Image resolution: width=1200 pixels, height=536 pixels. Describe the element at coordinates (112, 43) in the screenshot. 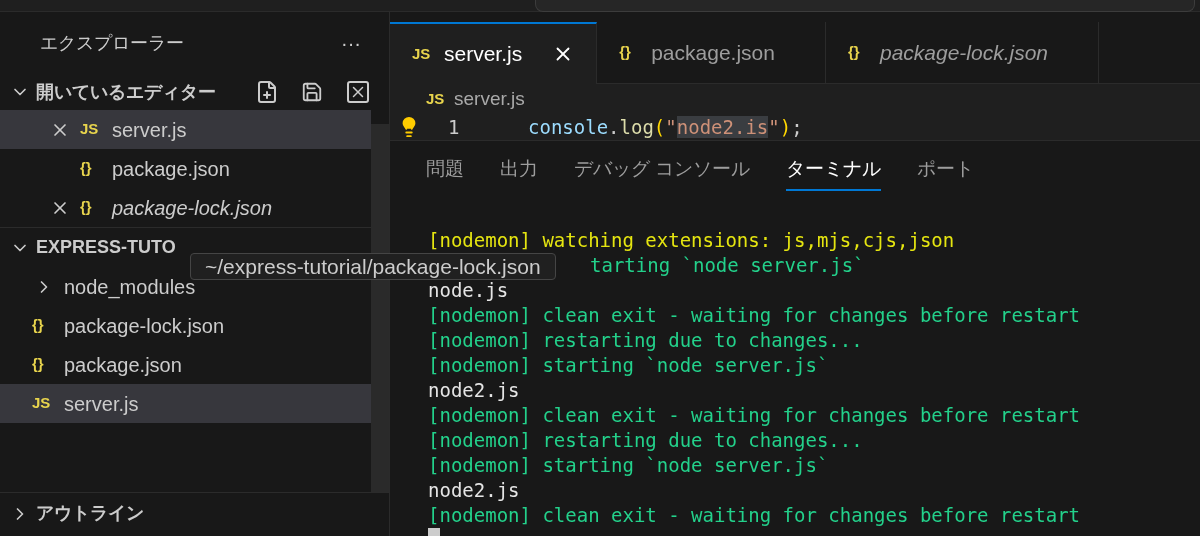

I see `explorer-title: エクスプローラー` at that location.